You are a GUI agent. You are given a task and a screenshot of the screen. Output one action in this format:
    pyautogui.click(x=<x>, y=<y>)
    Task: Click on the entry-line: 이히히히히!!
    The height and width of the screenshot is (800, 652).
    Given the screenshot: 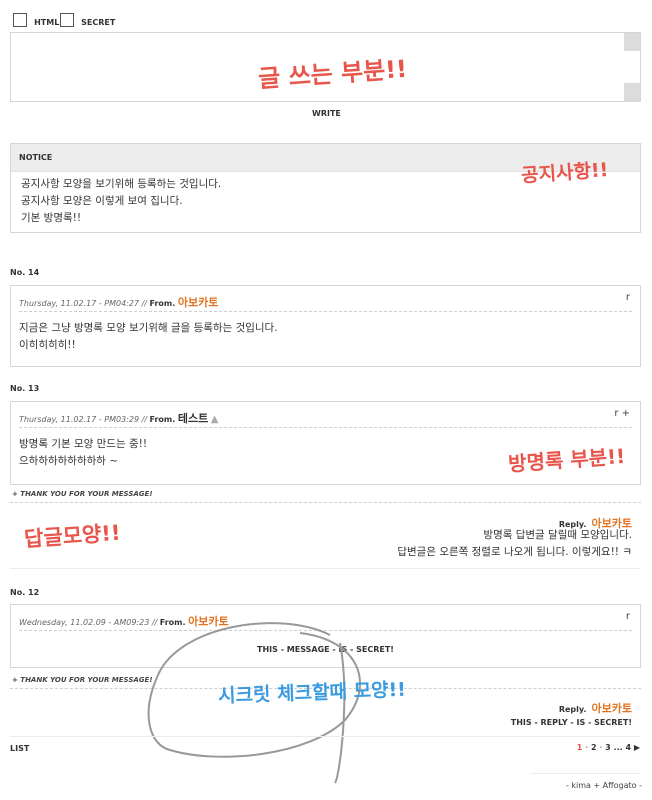 What is the action you would take?
    pyautogui.click(x=47, y=345)
    